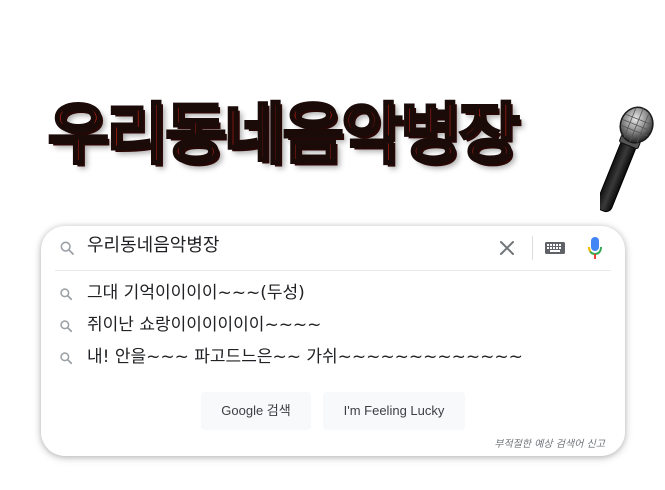 The width and height of the screenshot is (665, 490). Describe the element at coordinates (549, 442) in the screenshot. I see `report-predictions-link: 부적절한 예상 검색어 신고` at that location.